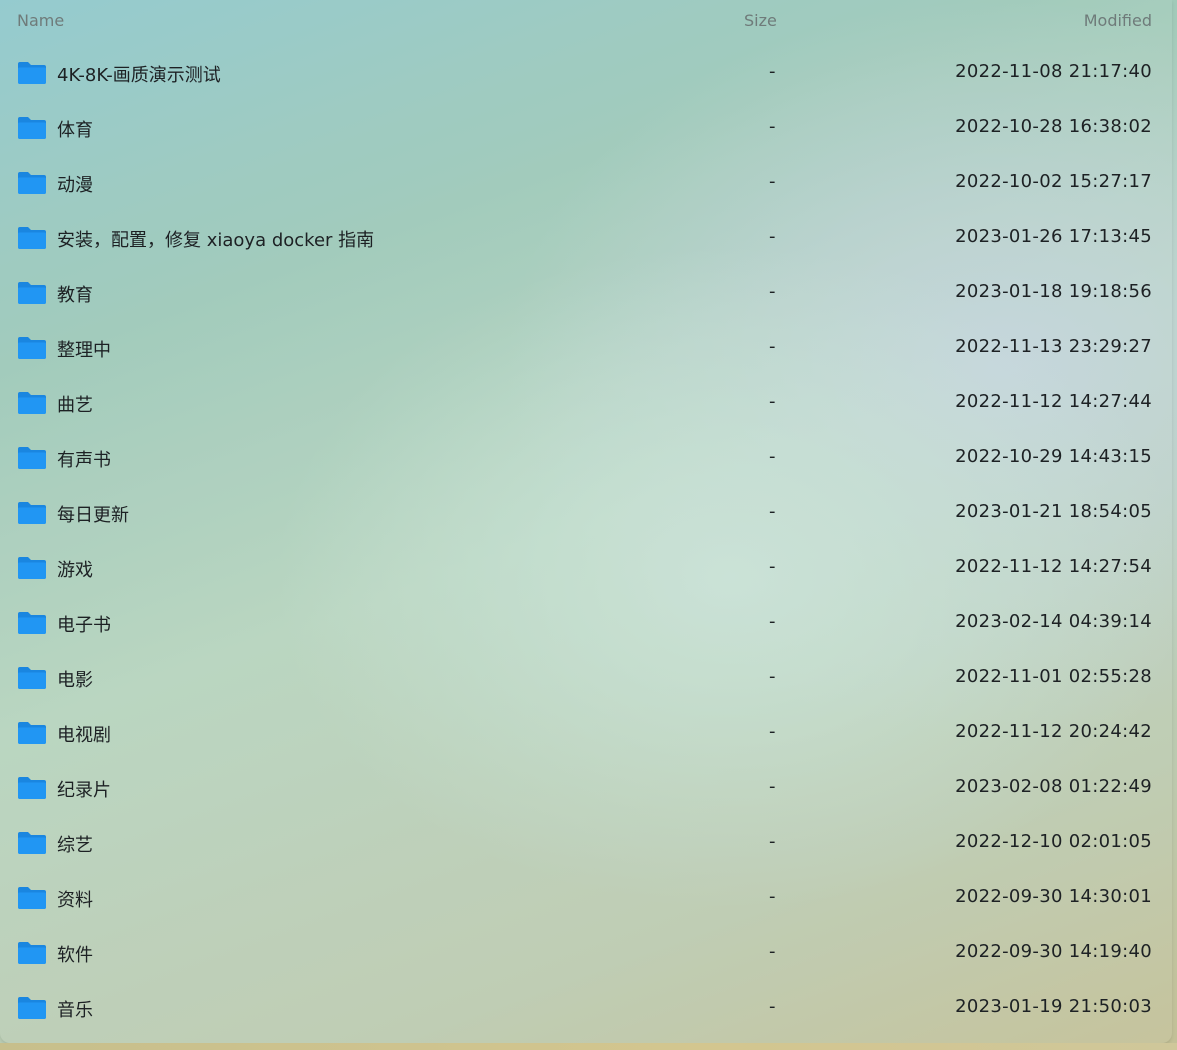  I want to click on file-name: 电视剧, so click(84, 734).